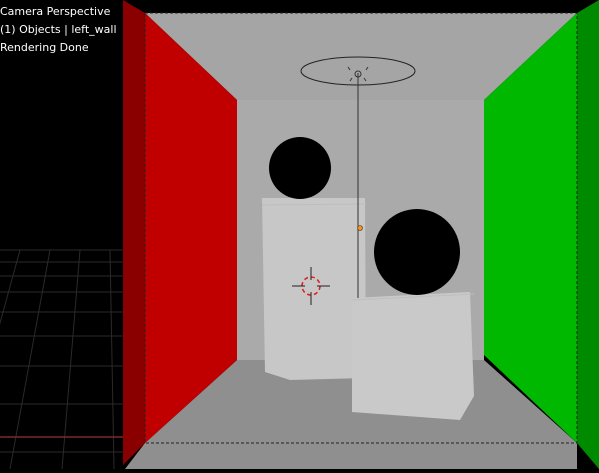 This screenshot has width=599, height=473. I want to click on floor-grid, so click(62, 359).